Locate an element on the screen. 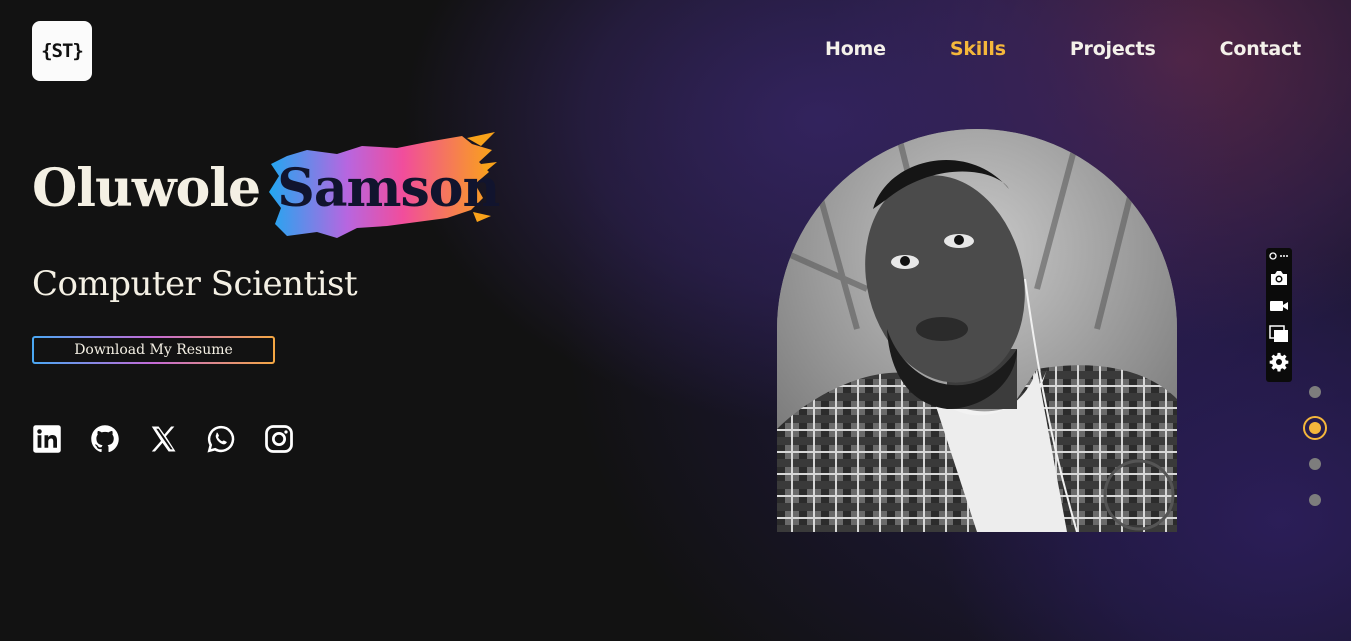 The image size is (1351, 641). capture-toolbar is located at coordinates (1279, 315).